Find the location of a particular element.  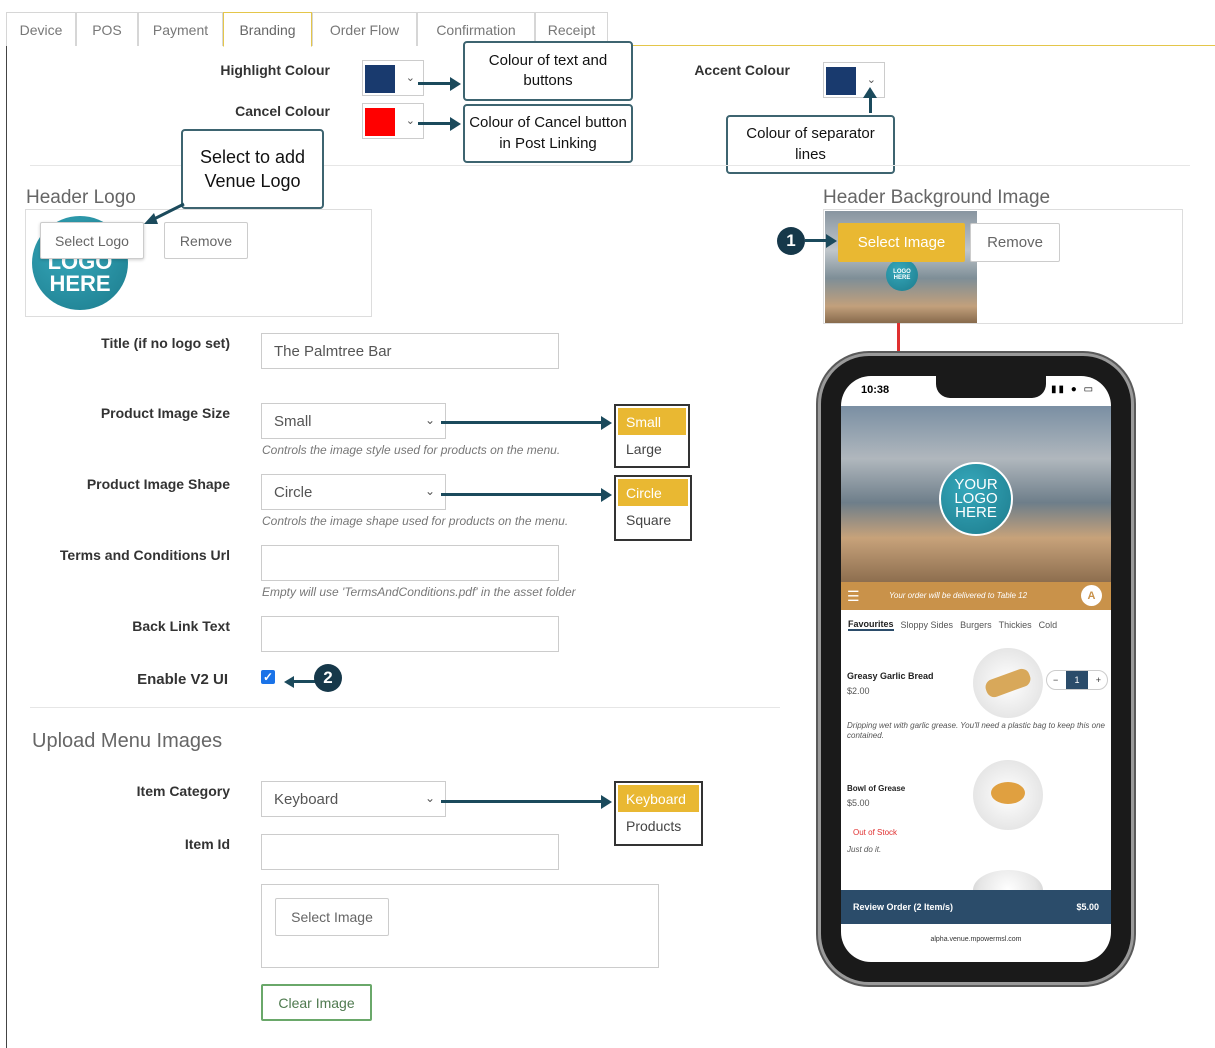

option-large: Large is located at coordinates (652, 448).